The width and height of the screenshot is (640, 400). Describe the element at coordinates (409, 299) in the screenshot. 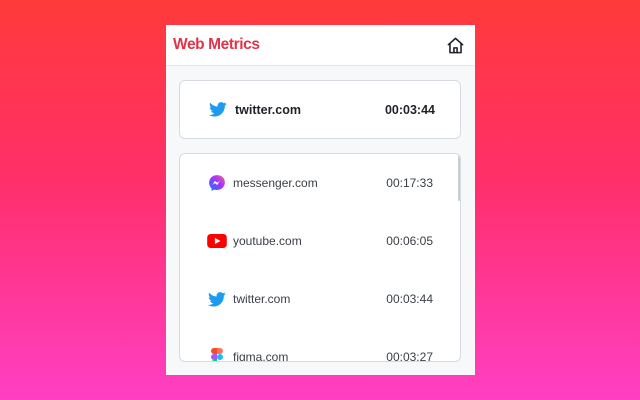

I see `site-time: 00:03:44` at that location.